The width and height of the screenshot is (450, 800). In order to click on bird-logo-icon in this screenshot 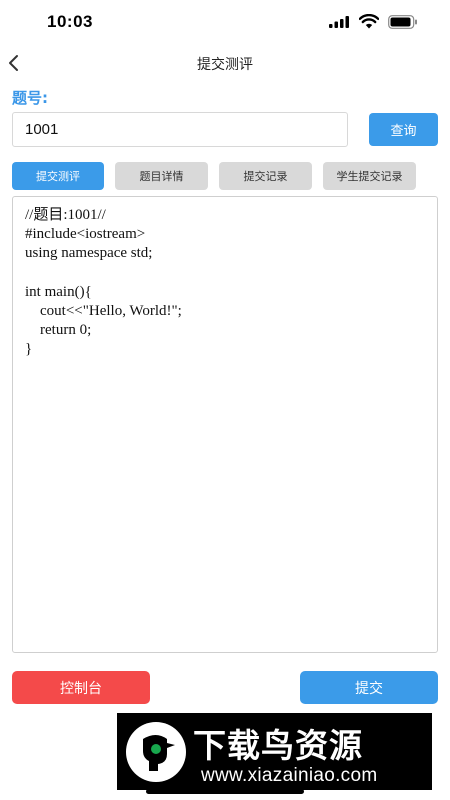, I will do `click(156, 752)`.